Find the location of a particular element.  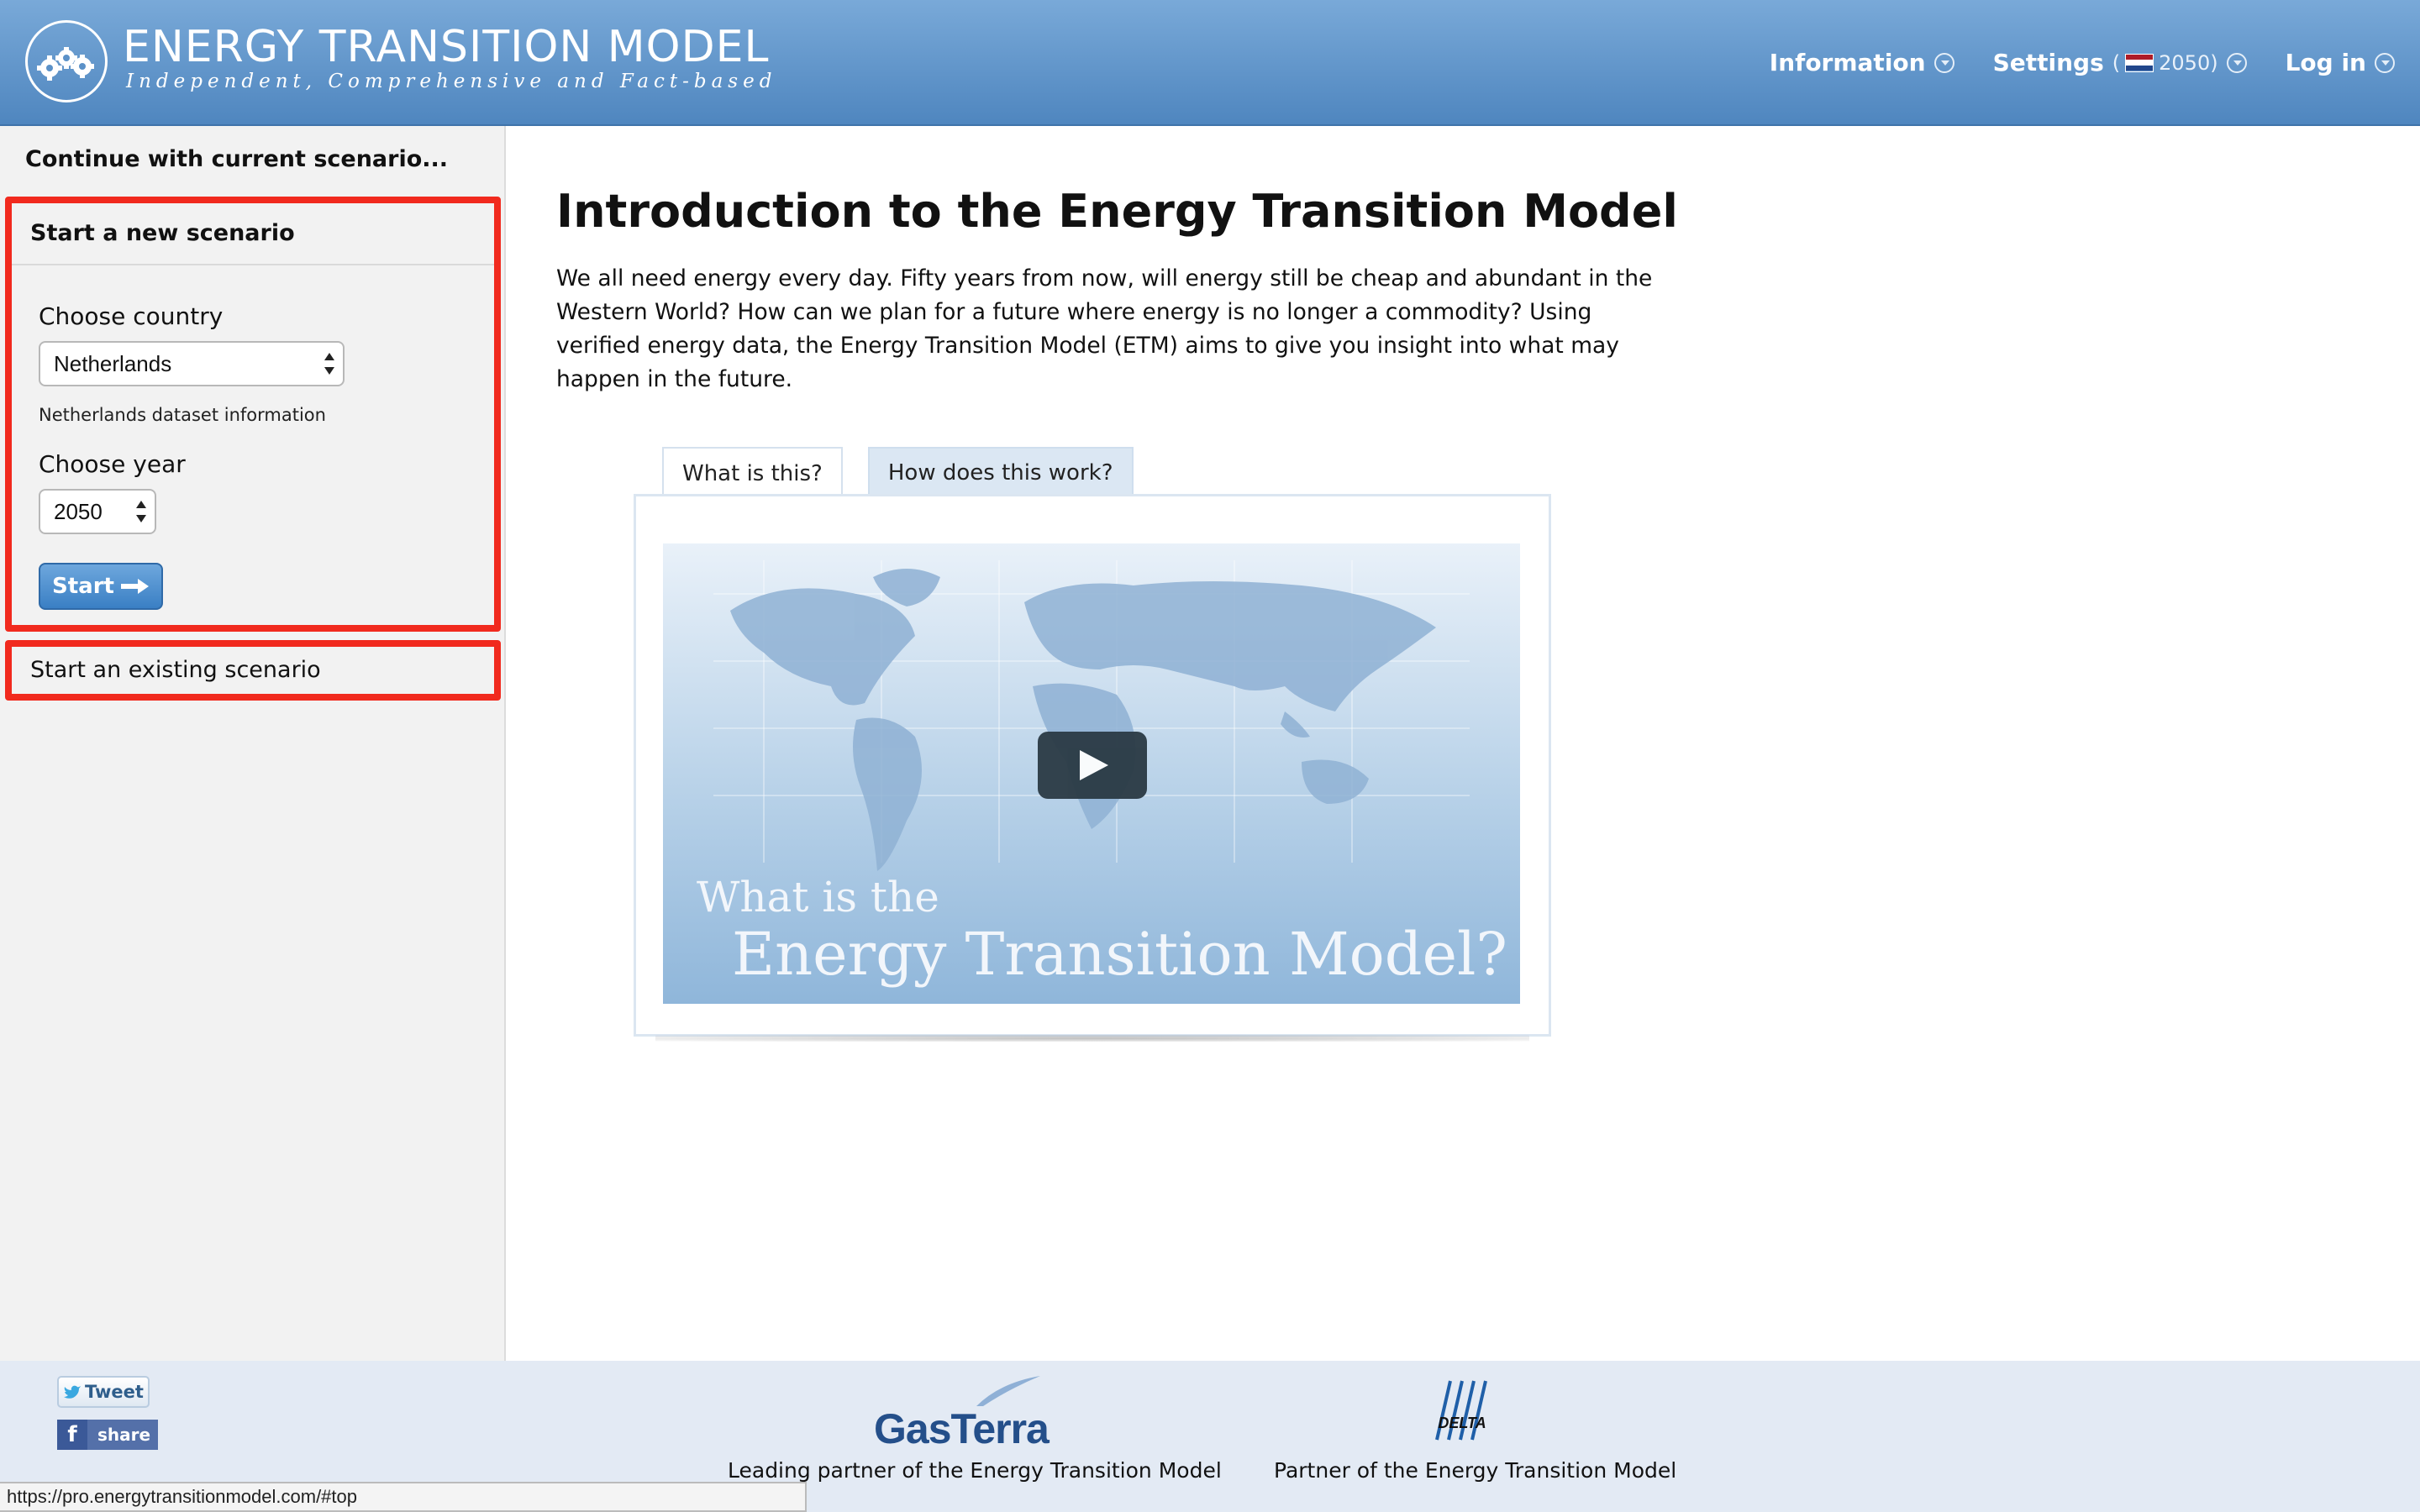

top-nav: Information Settings ( 2050) Log in is located at coordinates (2063, 62).